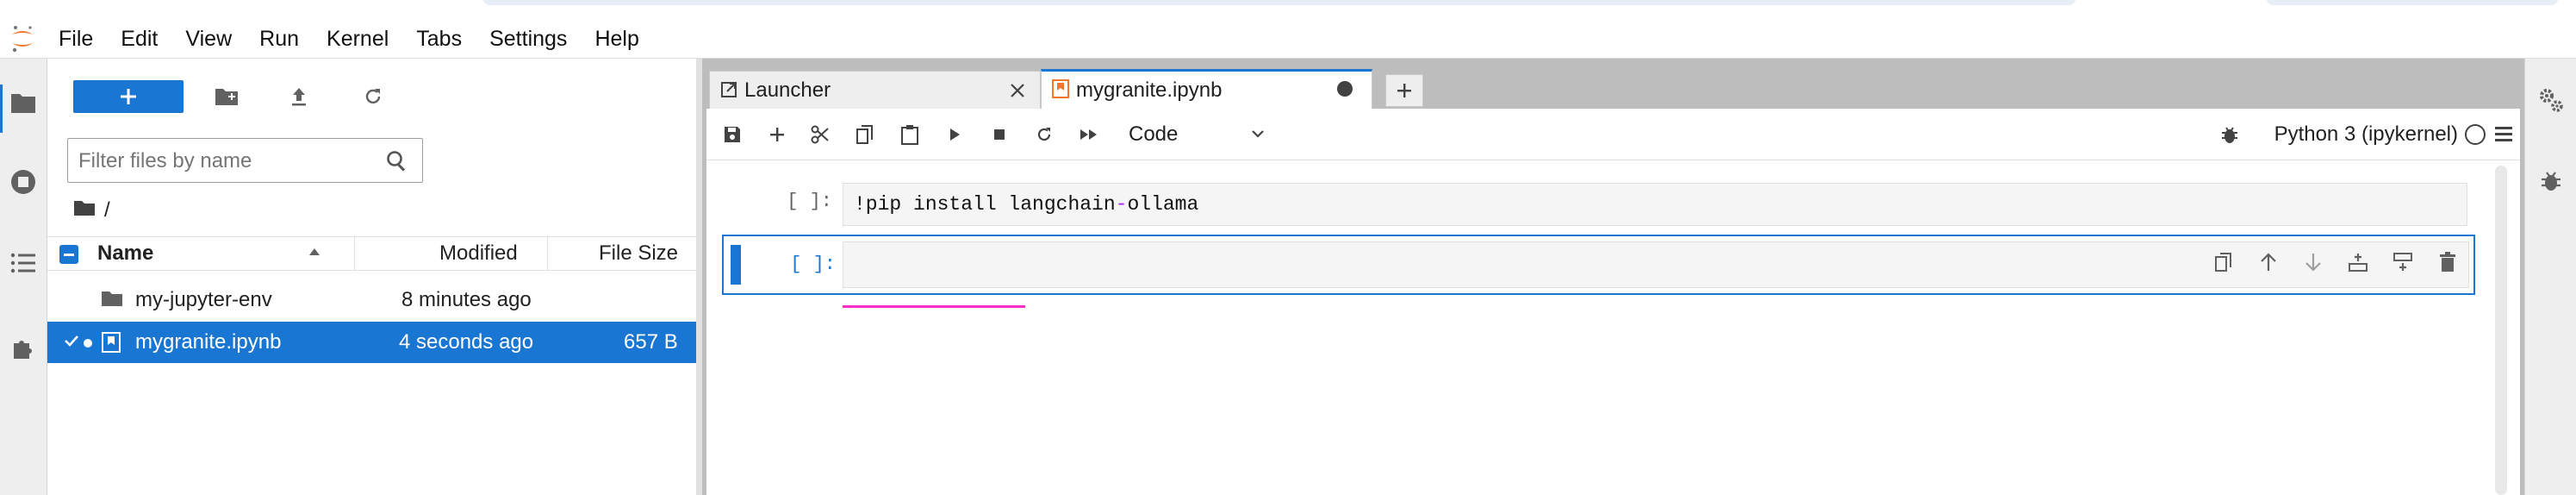 The image size is (2576, 495). What do you see at coordinates (280, 39) in the screenshot?
I see `menu-run: Run` at bounding box center [280, 39].